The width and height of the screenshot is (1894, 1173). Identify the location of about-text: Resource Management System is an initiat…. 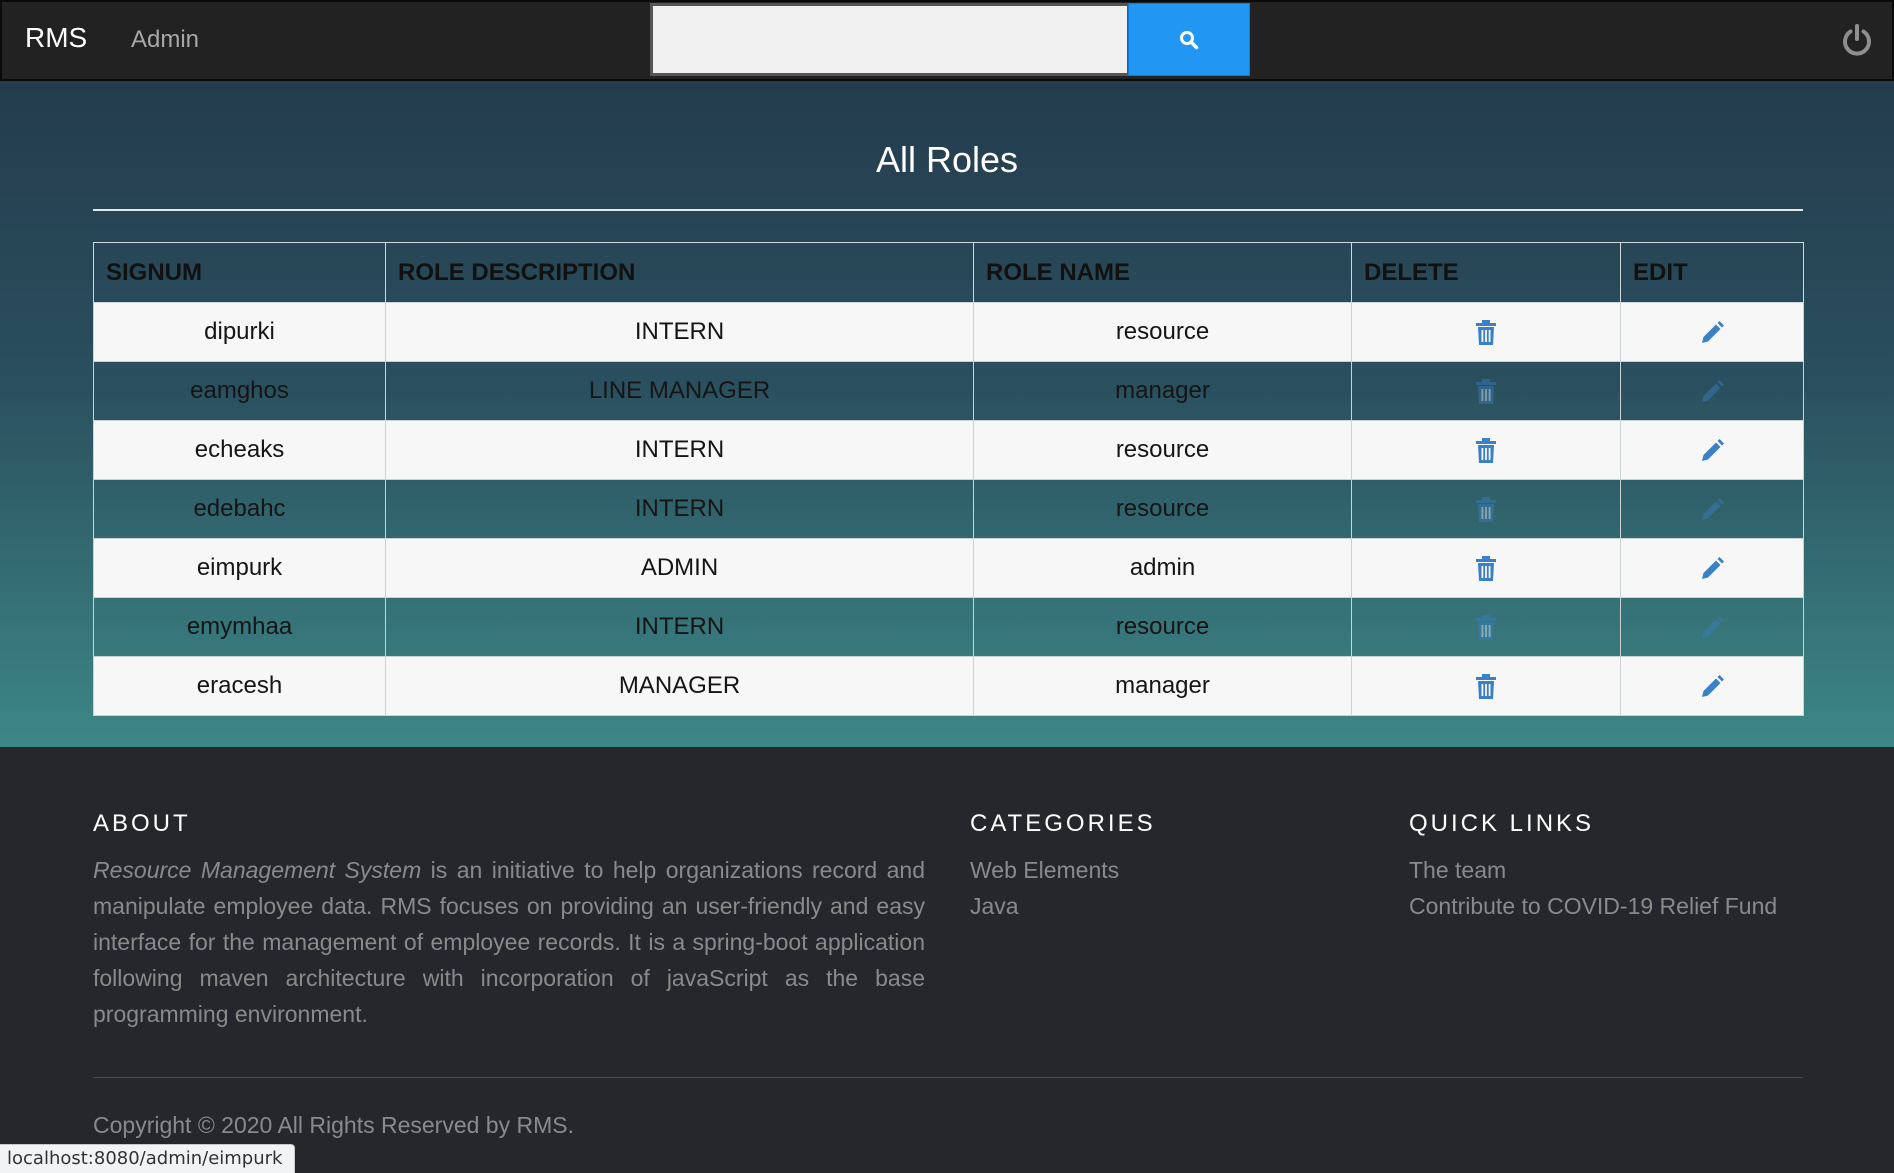
(509, 942).